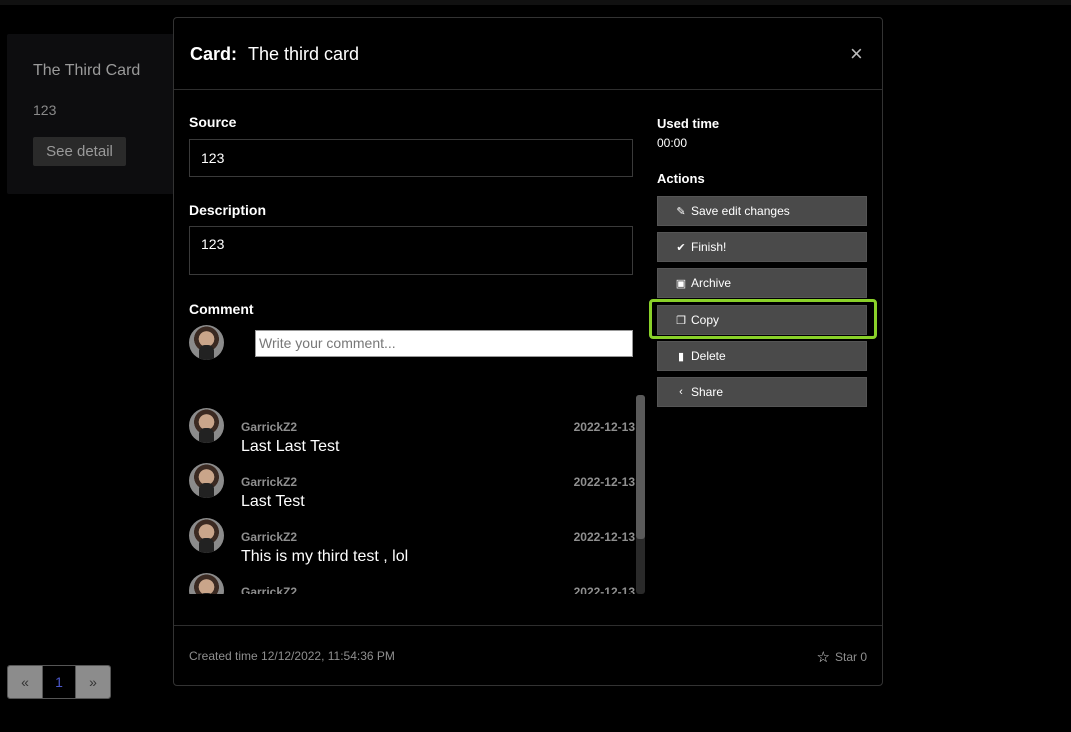 The width and height of the screenshot is (1071, 732). Describe the element at coordinates (304, 54) in the screenshot. I see `modal-card-title: The third card` at that location.